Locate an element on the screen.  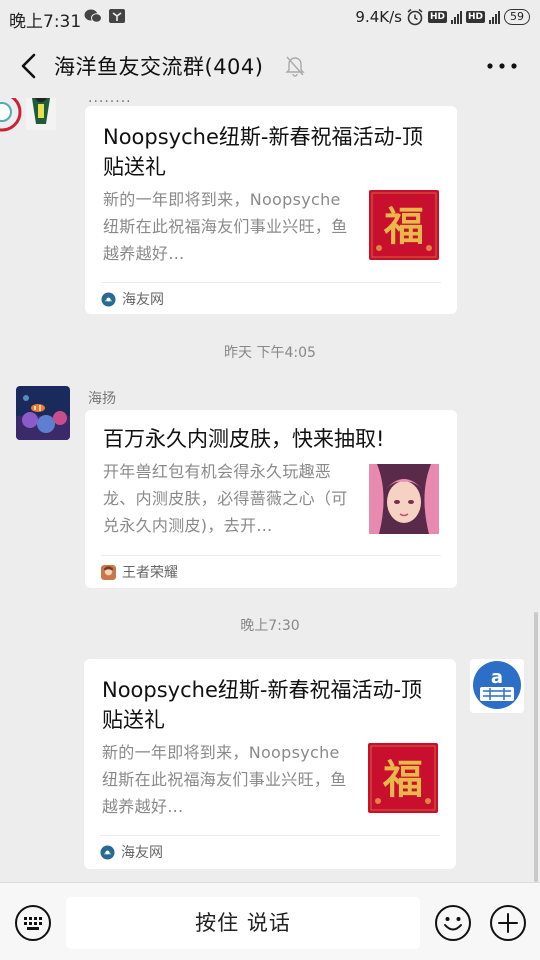
timestamp: 昨天 下午4:05 is located at coordinates (270, 353).